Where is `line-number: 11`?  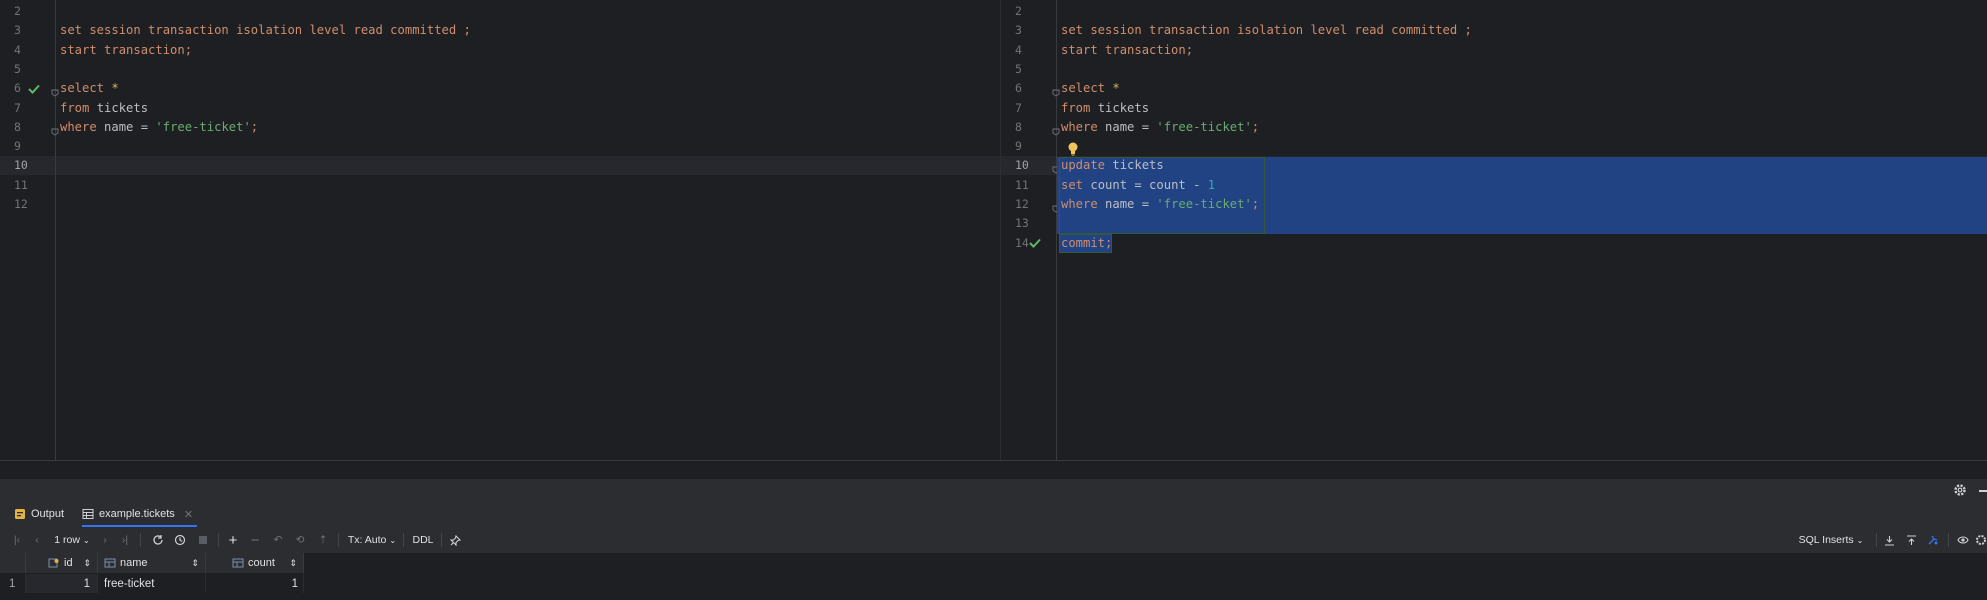 line-number: 11 is located at coordinates (1022, 184).